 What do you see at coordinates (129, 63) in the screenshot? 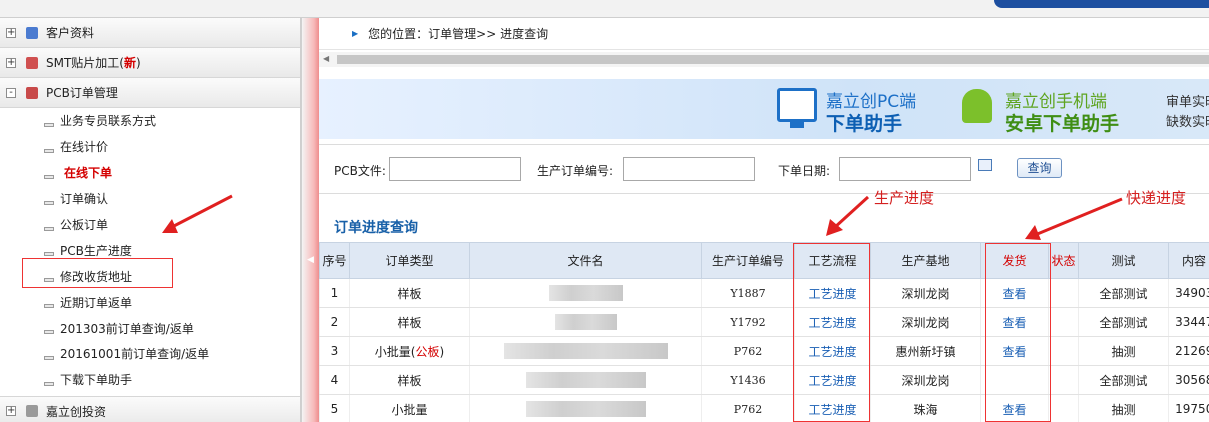
I see `new-badge: 新` at bounding box center [129, 63].